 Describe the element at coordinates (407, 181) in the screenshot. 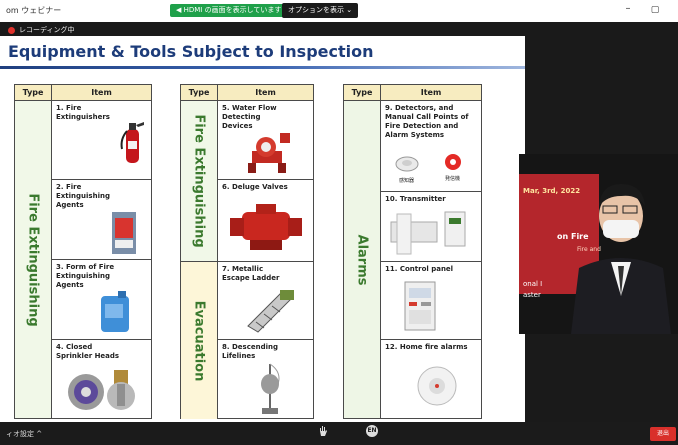

I see `detector-caption: 感知器` at that location.